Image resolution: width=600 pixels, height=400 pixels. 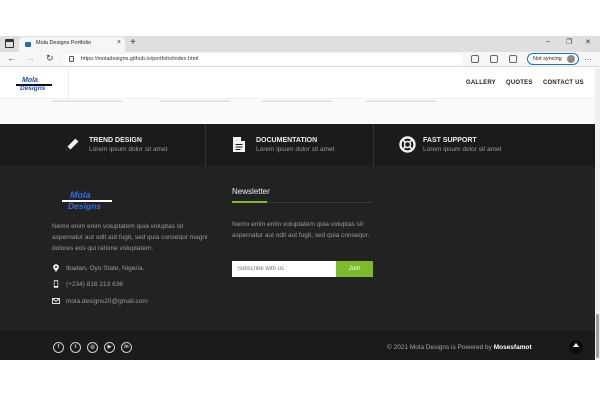 I want to click on subscribe-email-input, so click(x=284, y=269).